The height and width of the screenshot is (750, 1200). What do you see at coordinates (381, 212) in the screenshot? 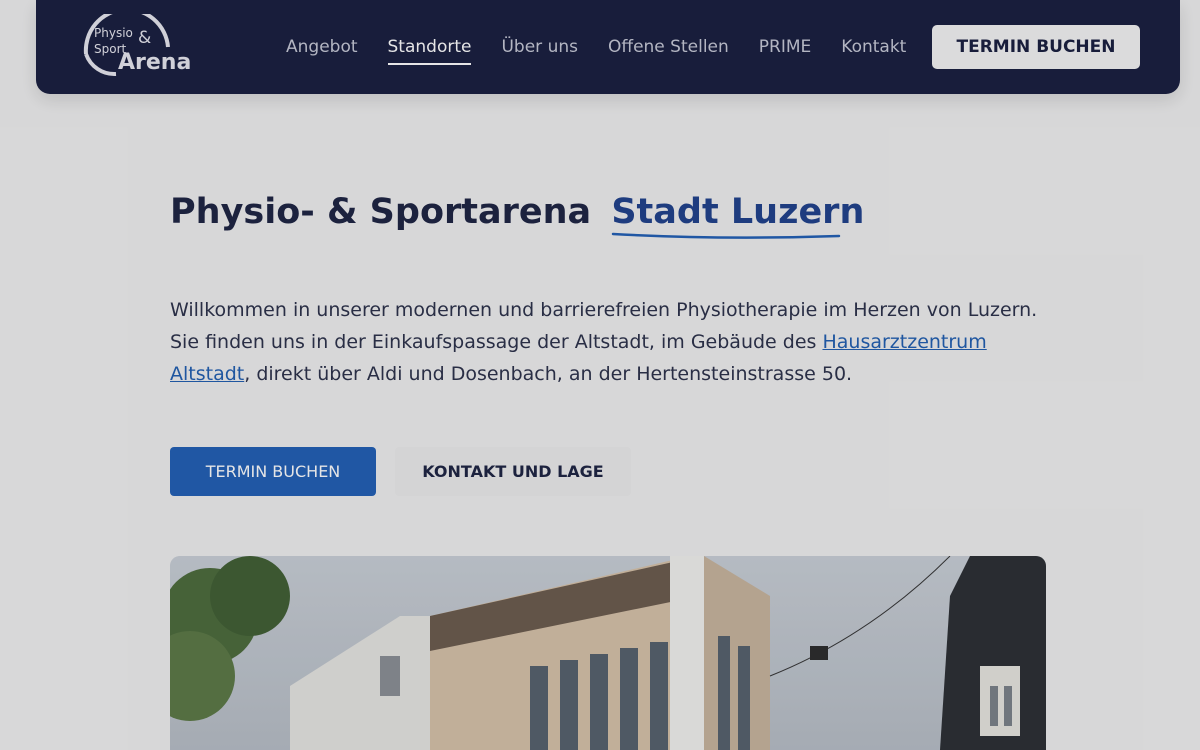
I see `page-title-prefix: Physio- & Sportarena` at bounding box center [381, 212].